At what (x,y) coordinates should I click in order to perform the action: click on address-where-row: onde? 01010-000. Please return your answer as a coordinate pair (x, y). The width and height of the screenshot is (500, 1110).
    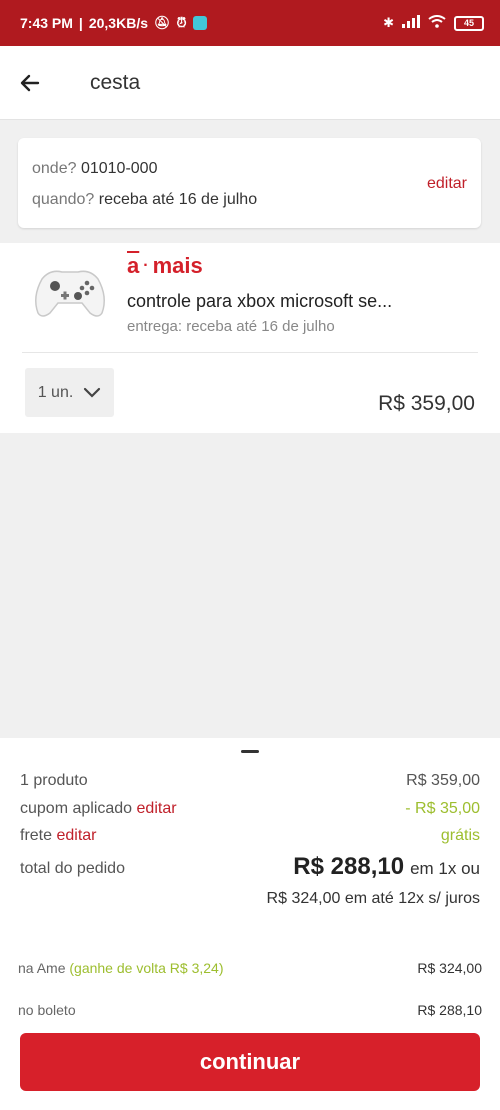
    Looking at the image, I should click on (94, 169).